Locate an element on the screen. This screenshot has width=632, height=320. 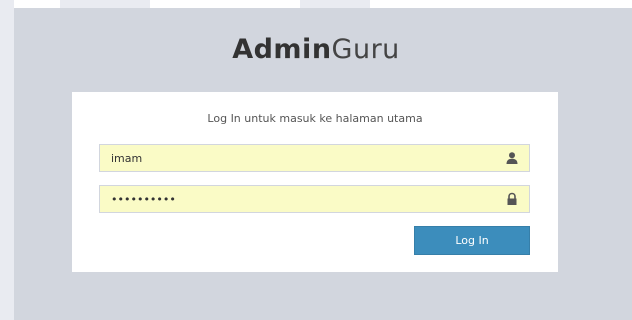
logo-bold: Admin is located at coordinates (282, 49).